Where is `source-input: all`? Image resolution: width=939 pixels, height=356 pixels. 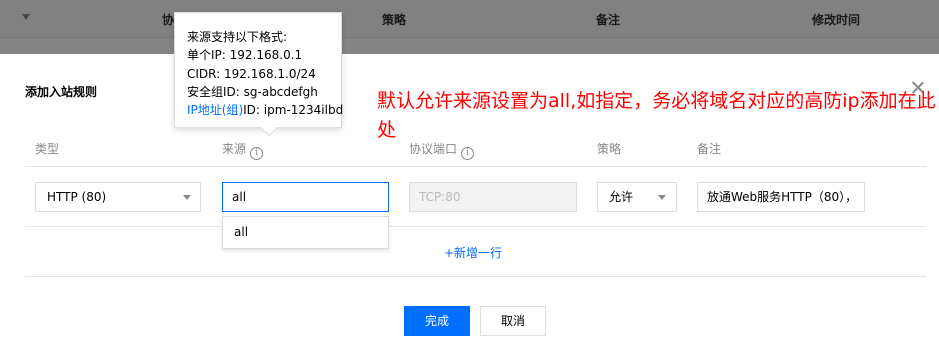 source-input: all is located at coordinates (305, 197).